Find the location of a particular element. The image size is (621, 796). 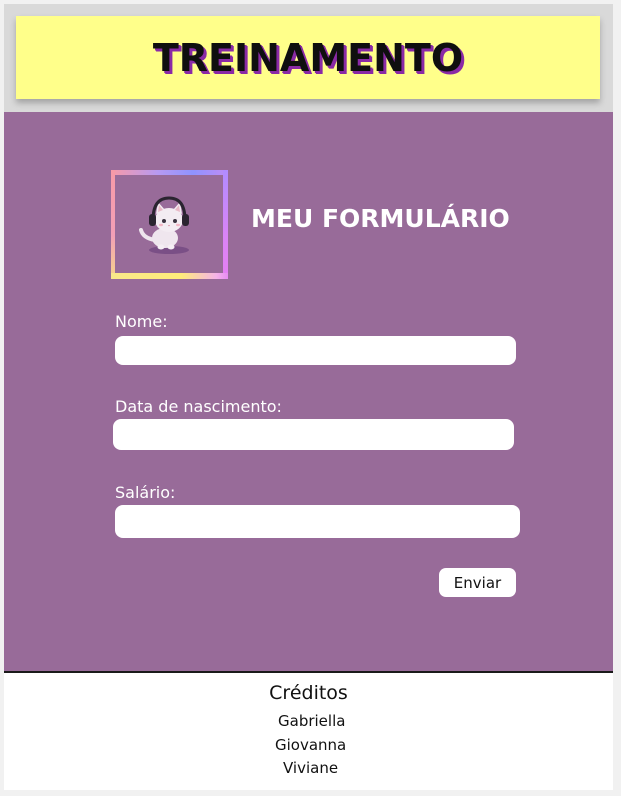

header: TREINAMENTO is located at coordinates (308, 57).